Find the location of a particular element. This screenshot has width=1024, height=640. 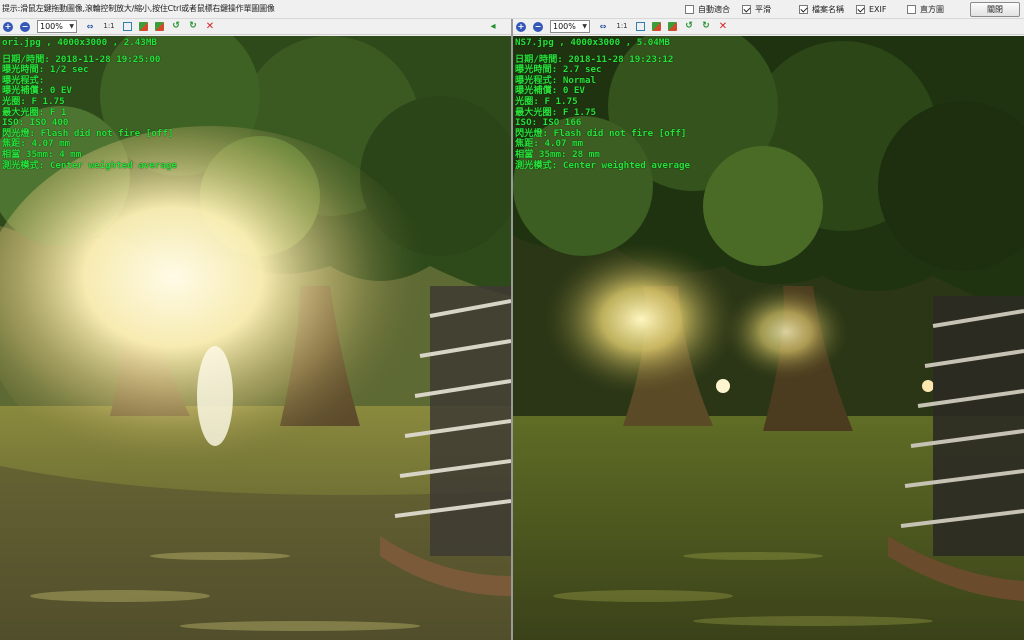

left-file-line: ori.jpg , 4000x3000 , 2.43MB is located at coordinates (79, 42).